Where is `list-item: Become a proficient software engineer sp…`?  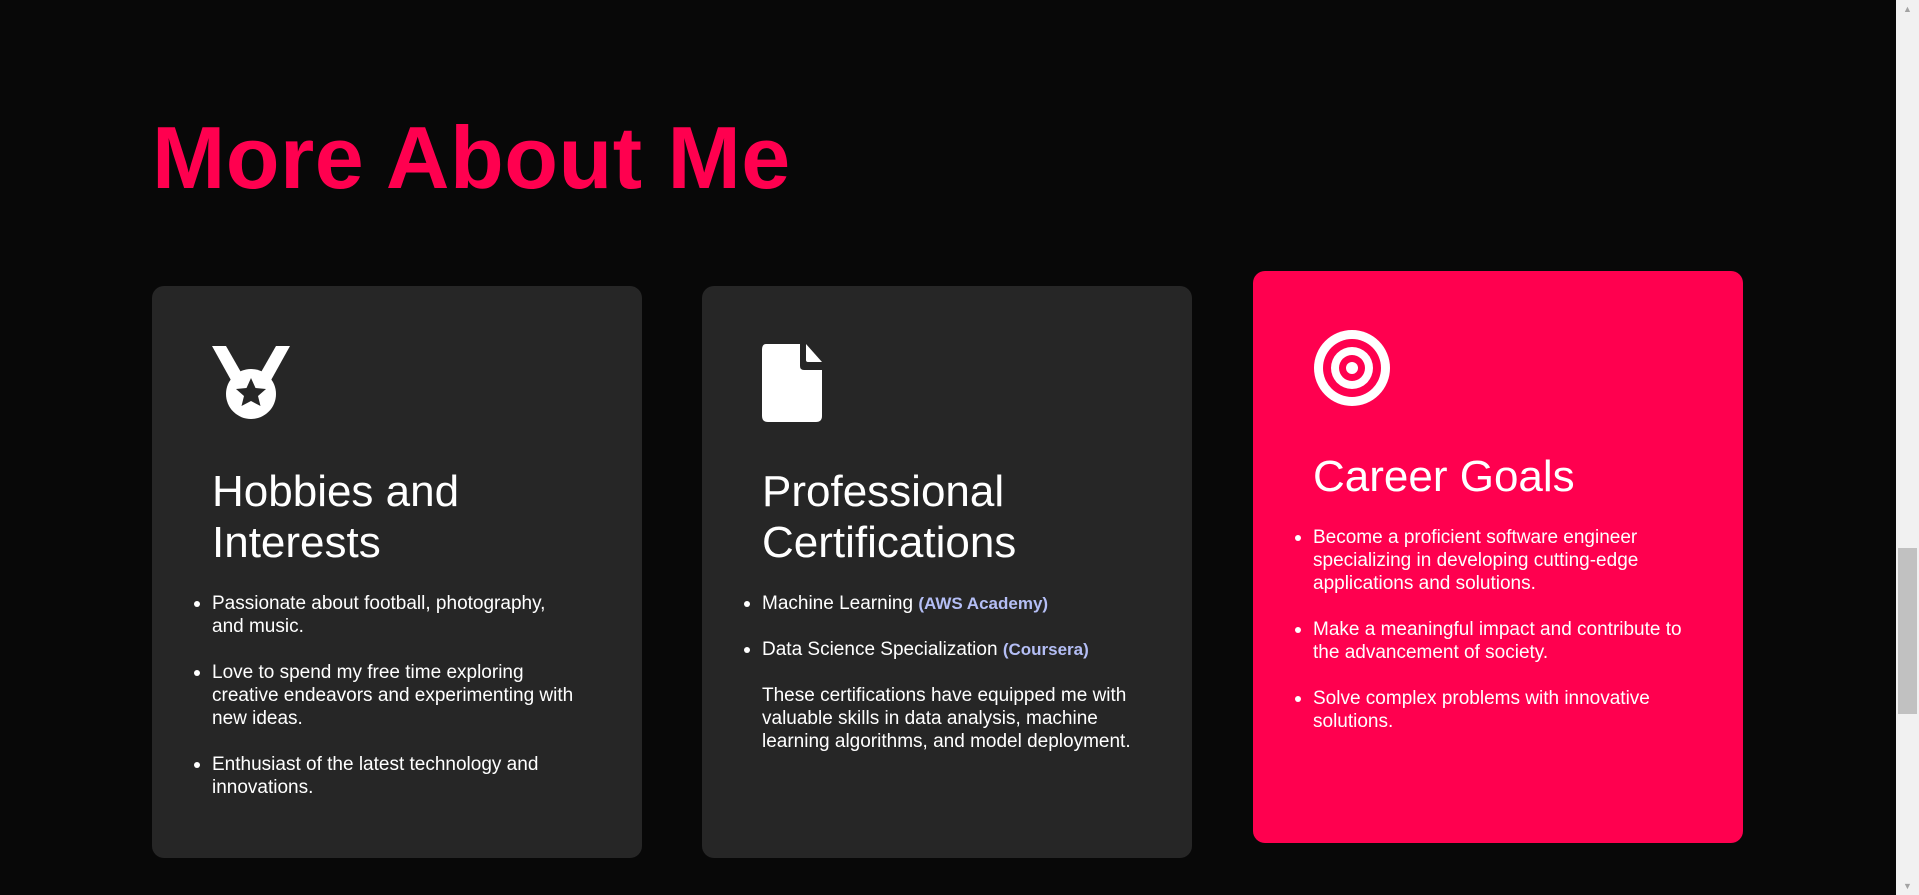
list-item: Become a proficient software engineer sp… is located at coordinates (1489, 560).